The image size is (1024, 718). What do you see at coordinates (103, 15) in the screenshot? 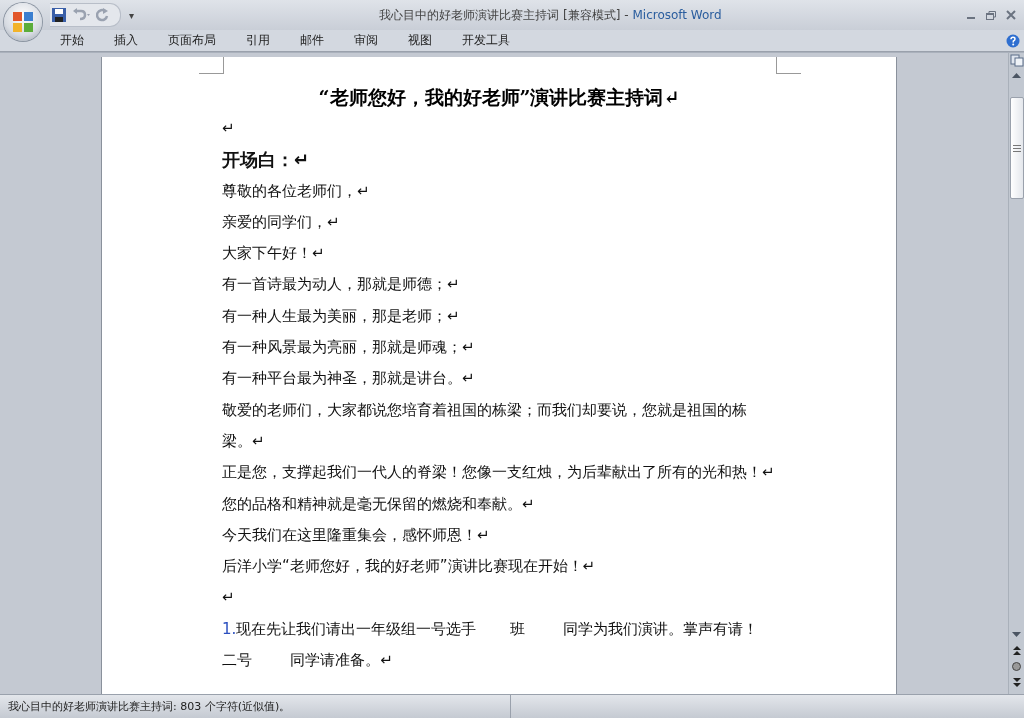
I see `redo-icon` at bounding box center [103, 15].